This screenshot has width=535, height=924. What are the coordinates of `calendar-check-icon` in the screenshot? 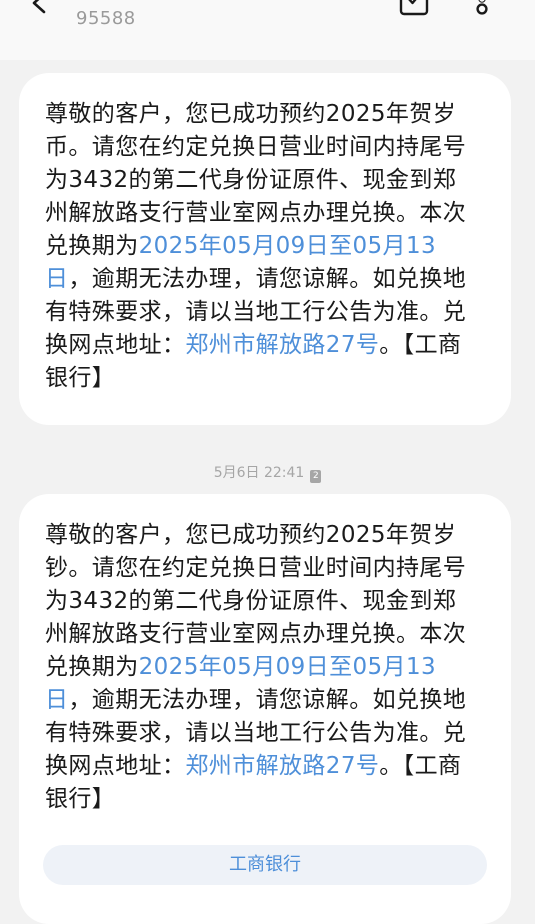 It's located at (414, 9).